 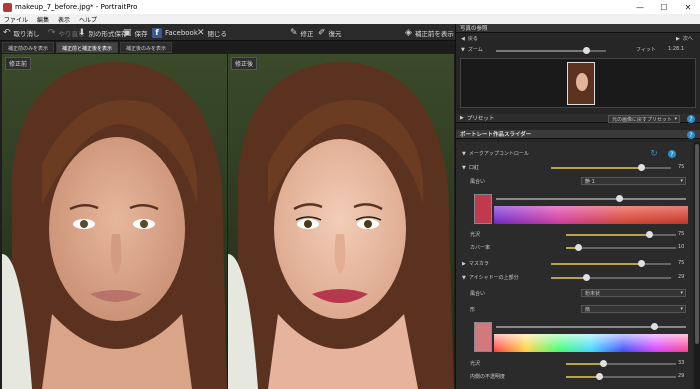 What do you see at coordinates (654, 154) in the screenshot?
I see `reset-icon: ↻` at bounding box center [654, 154].